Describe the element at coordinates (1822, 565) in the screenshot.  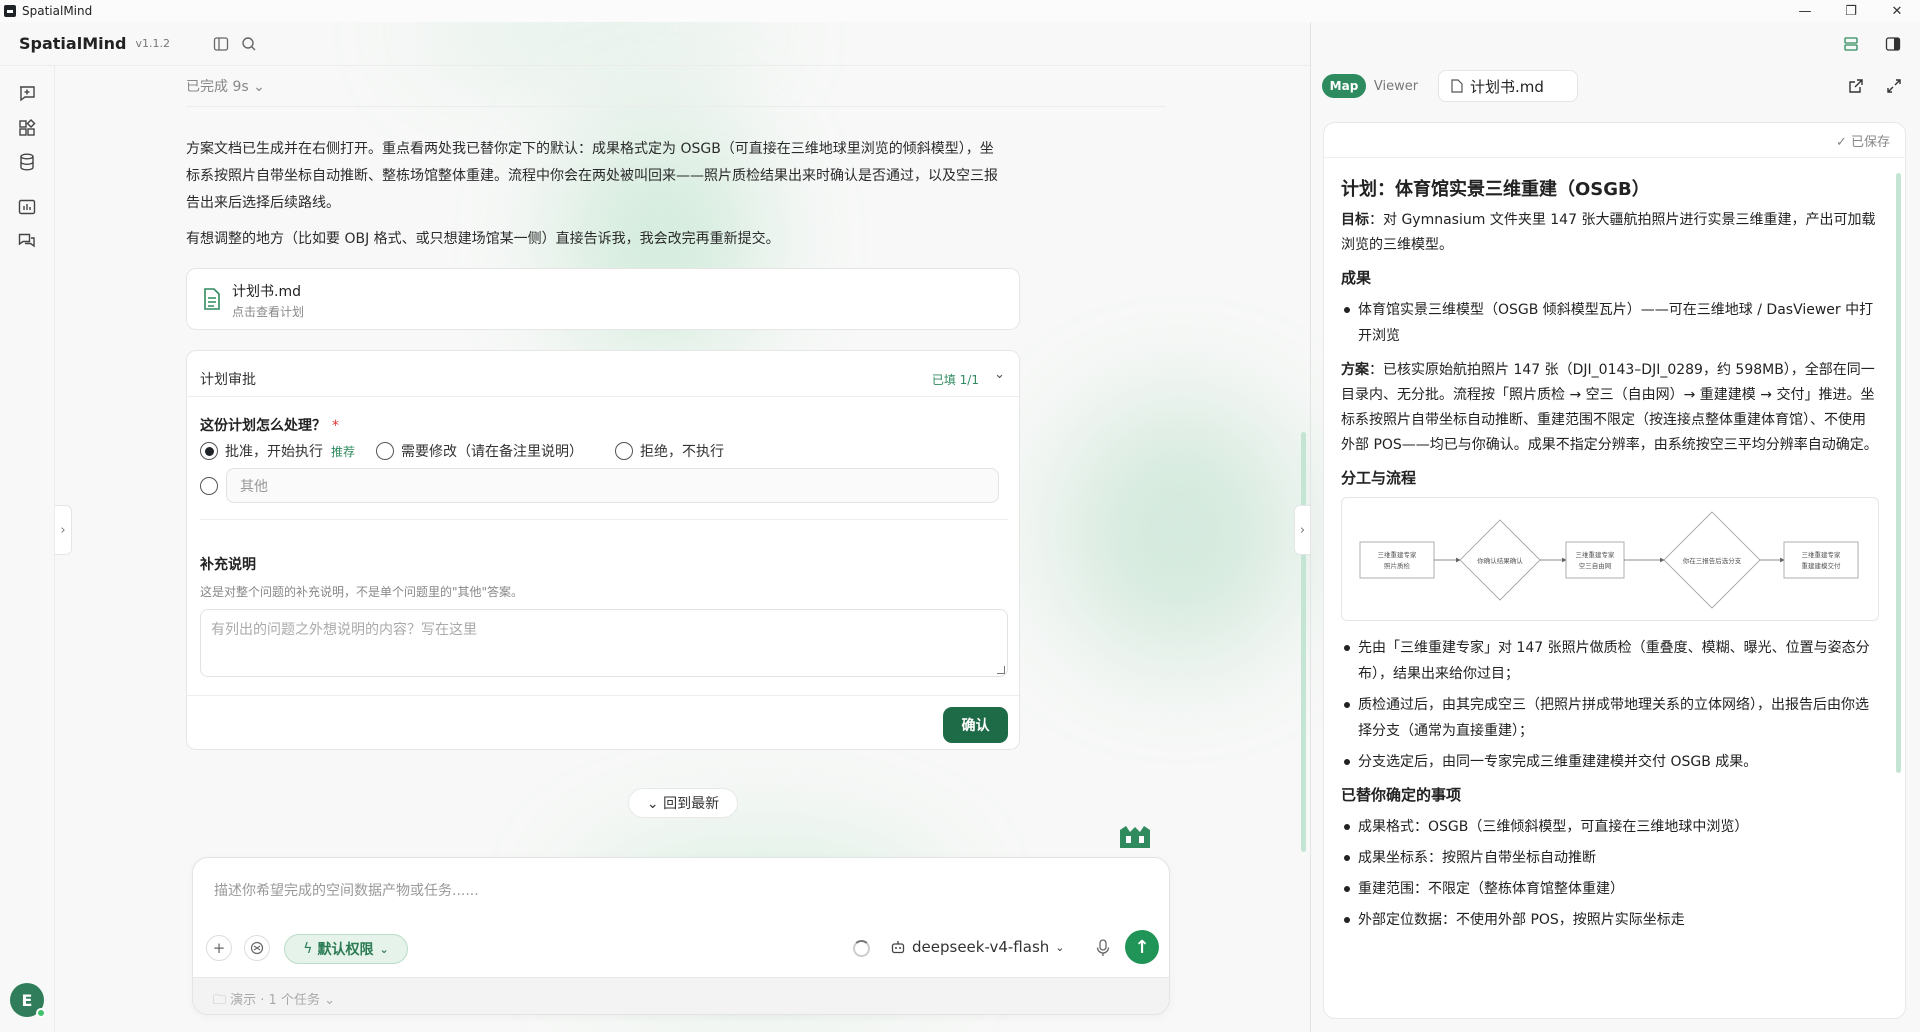
I see `svg-text: 重建建模交付` at that location.